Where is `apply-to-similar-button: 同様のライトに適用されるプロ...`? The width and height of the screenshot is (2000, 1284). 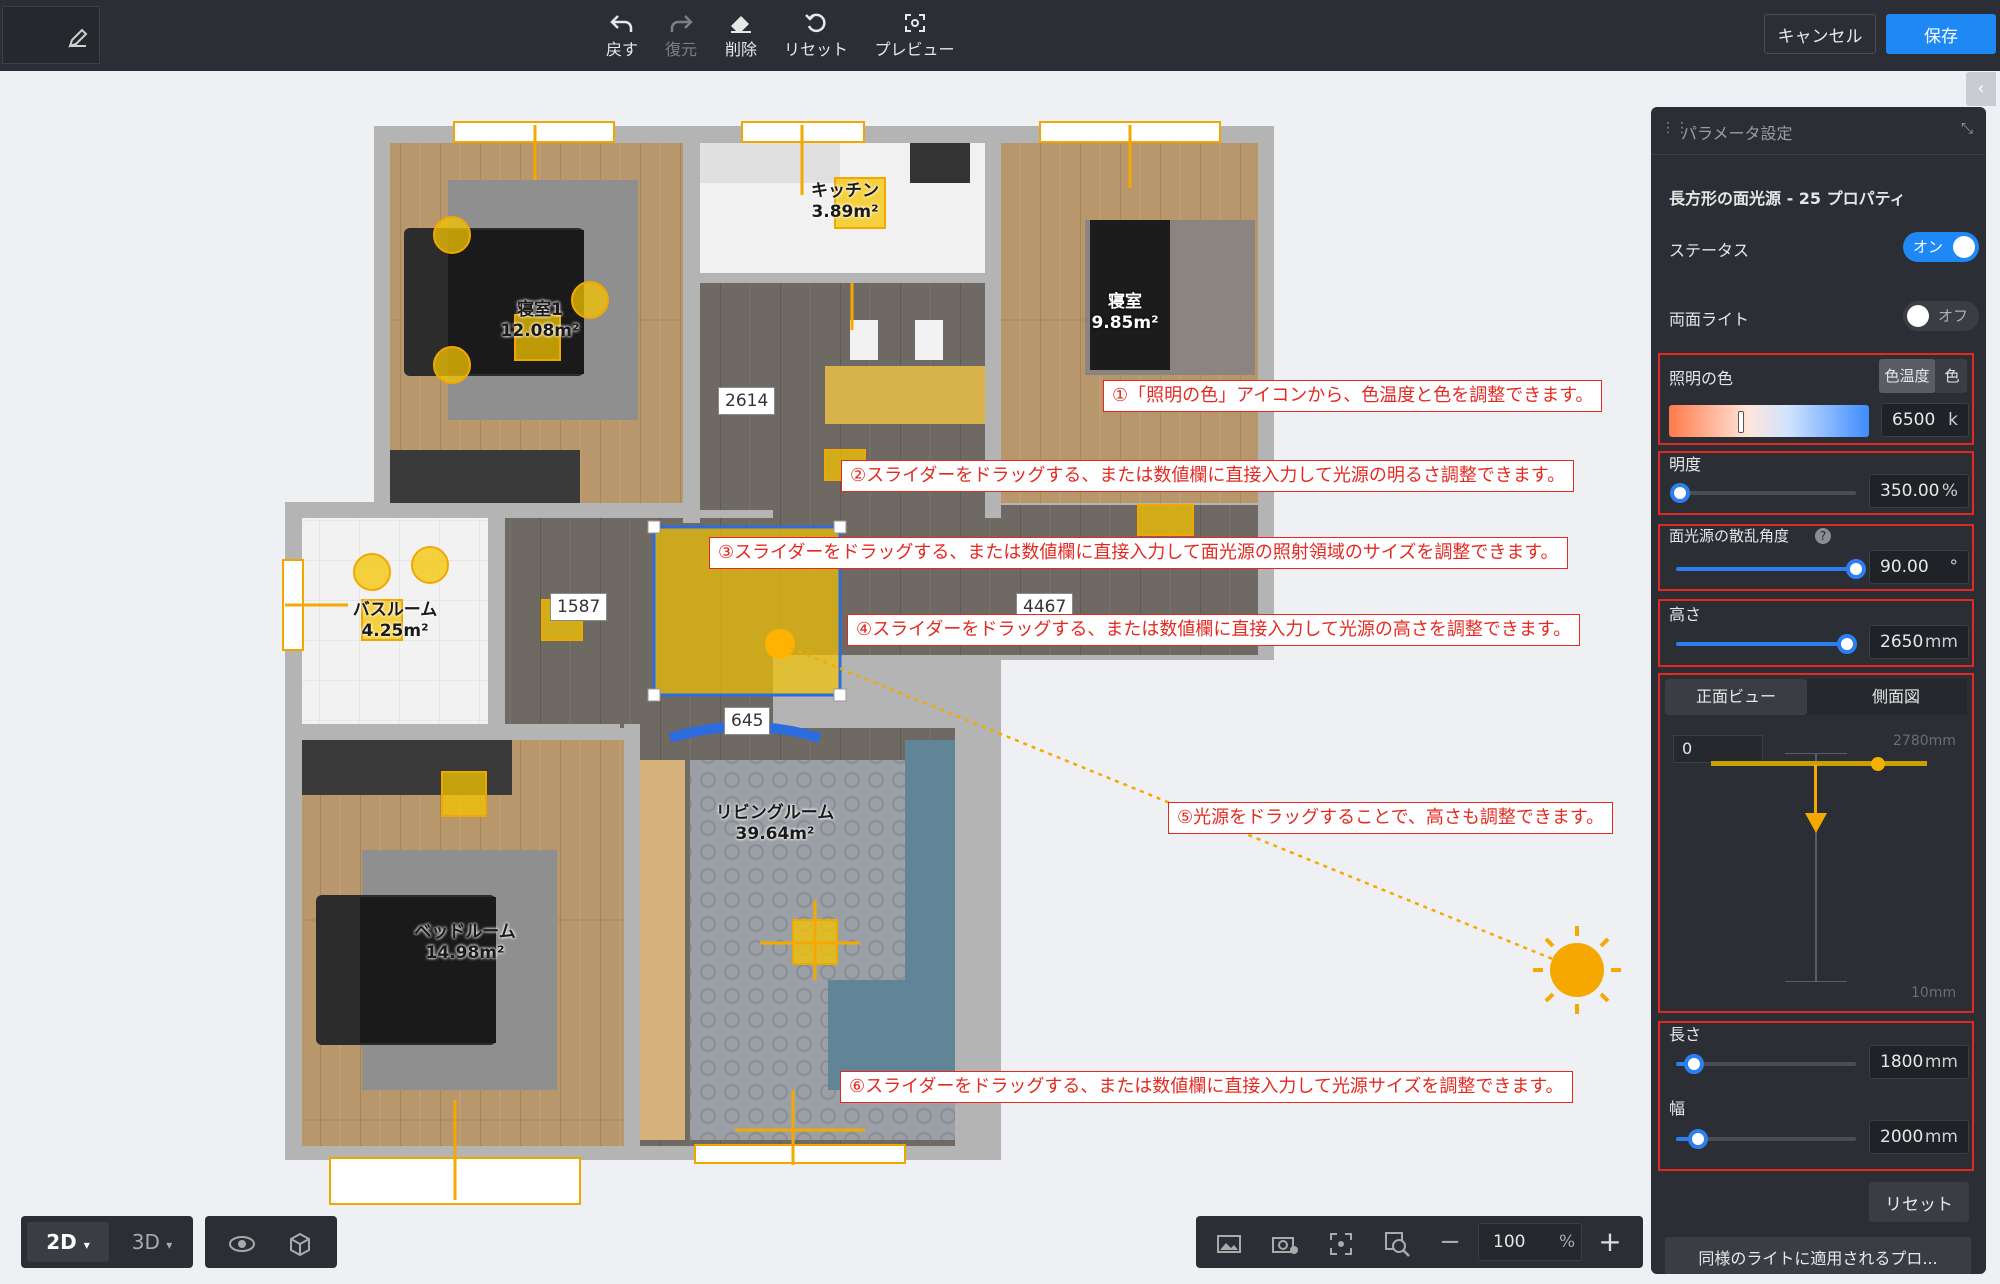
apply-to-similar-button: 同様のライトに適用されるプロ... is located at coordinates (1818, 1255).